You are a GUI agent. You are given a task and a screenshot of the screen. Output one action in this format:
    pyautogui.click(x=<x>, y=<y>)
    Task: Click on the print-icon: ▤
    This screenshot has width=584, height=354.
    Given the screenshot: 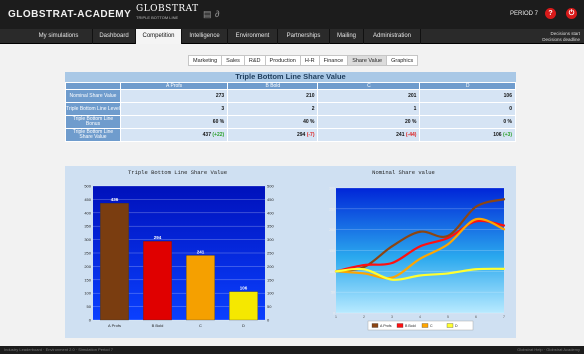 What is the action you would take?
    pyautogui.click(x=207, y=14)
    